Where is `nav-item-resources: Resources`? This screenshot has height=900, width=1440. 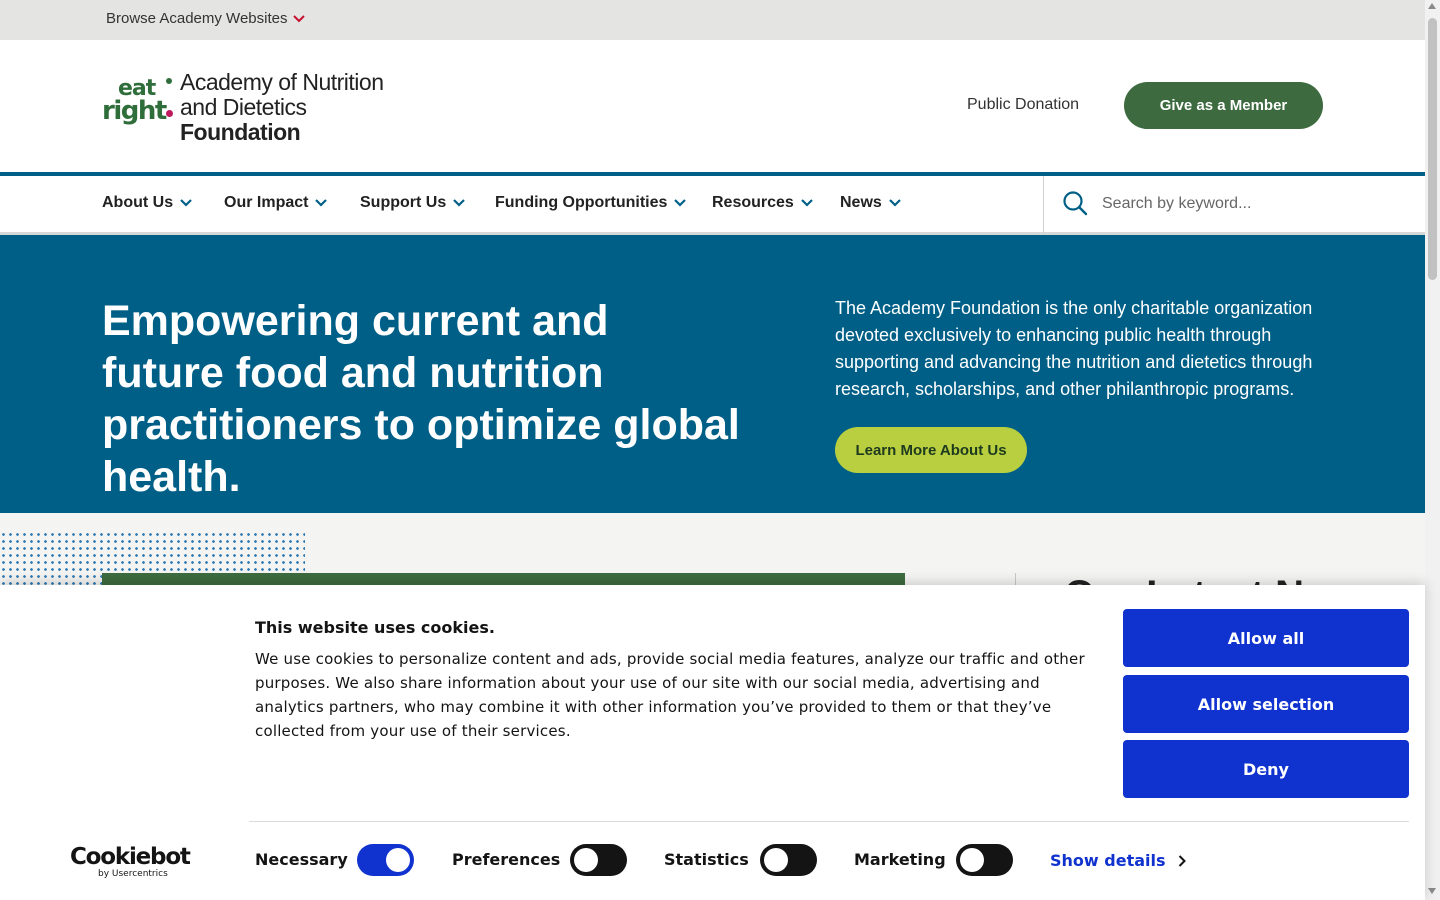 nav-item-resources: Resources is located at coordinates (762, 203).